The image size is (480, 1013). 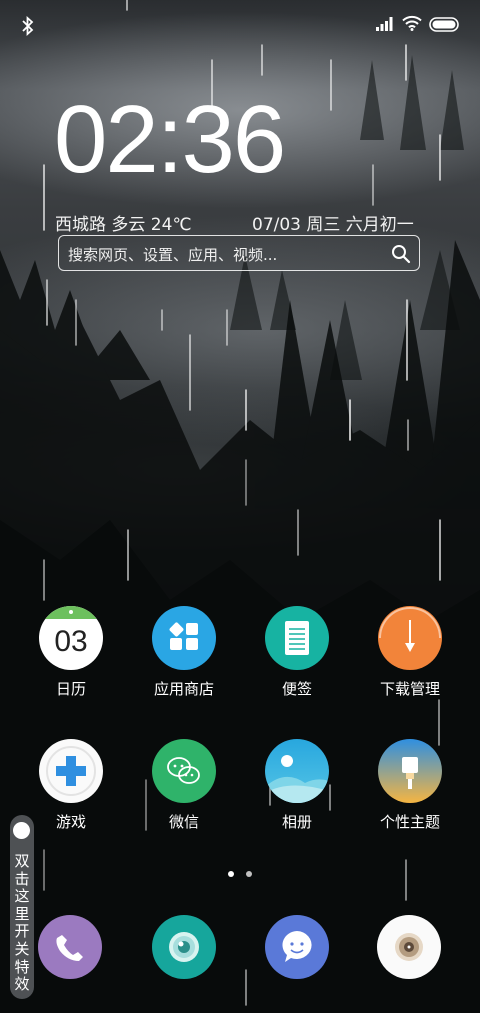 I want to click on app-wechat: 微信, so click(x=184, y=785).